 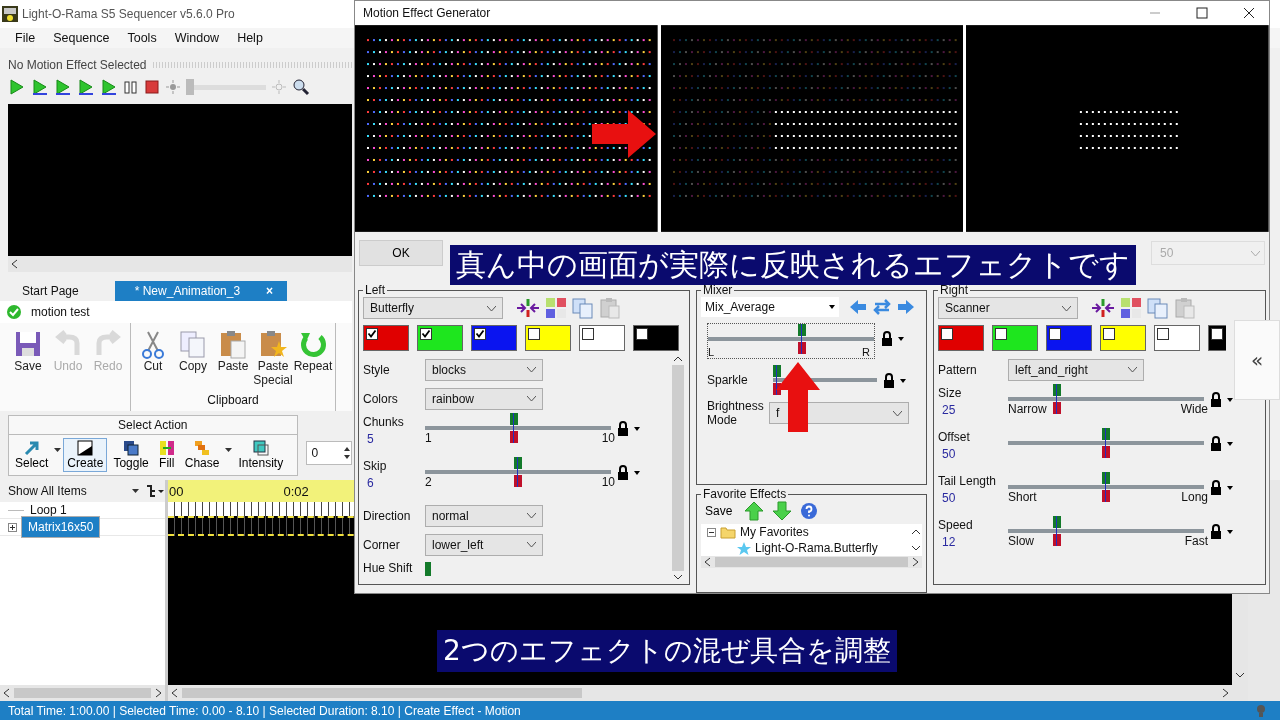 What do you see at coordinates (774, 532) in the screenshot?
I see `tree-item: My Favorites` at bounding box center [774, 532].